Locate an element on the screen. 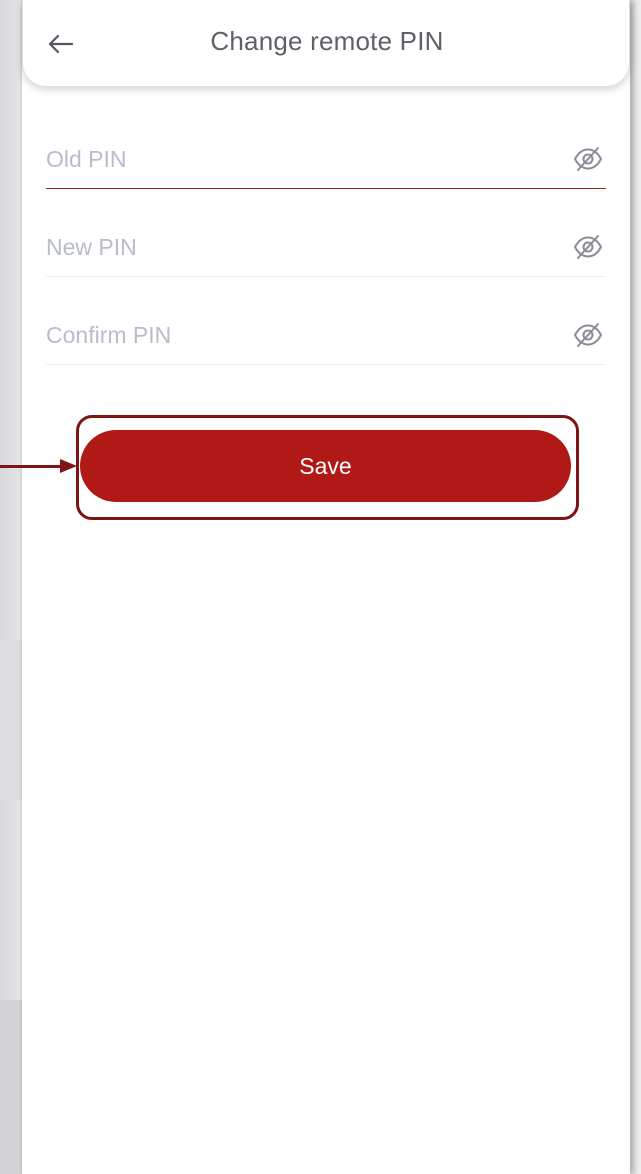  confirm-pin-input is located at coordinates (301, 335).